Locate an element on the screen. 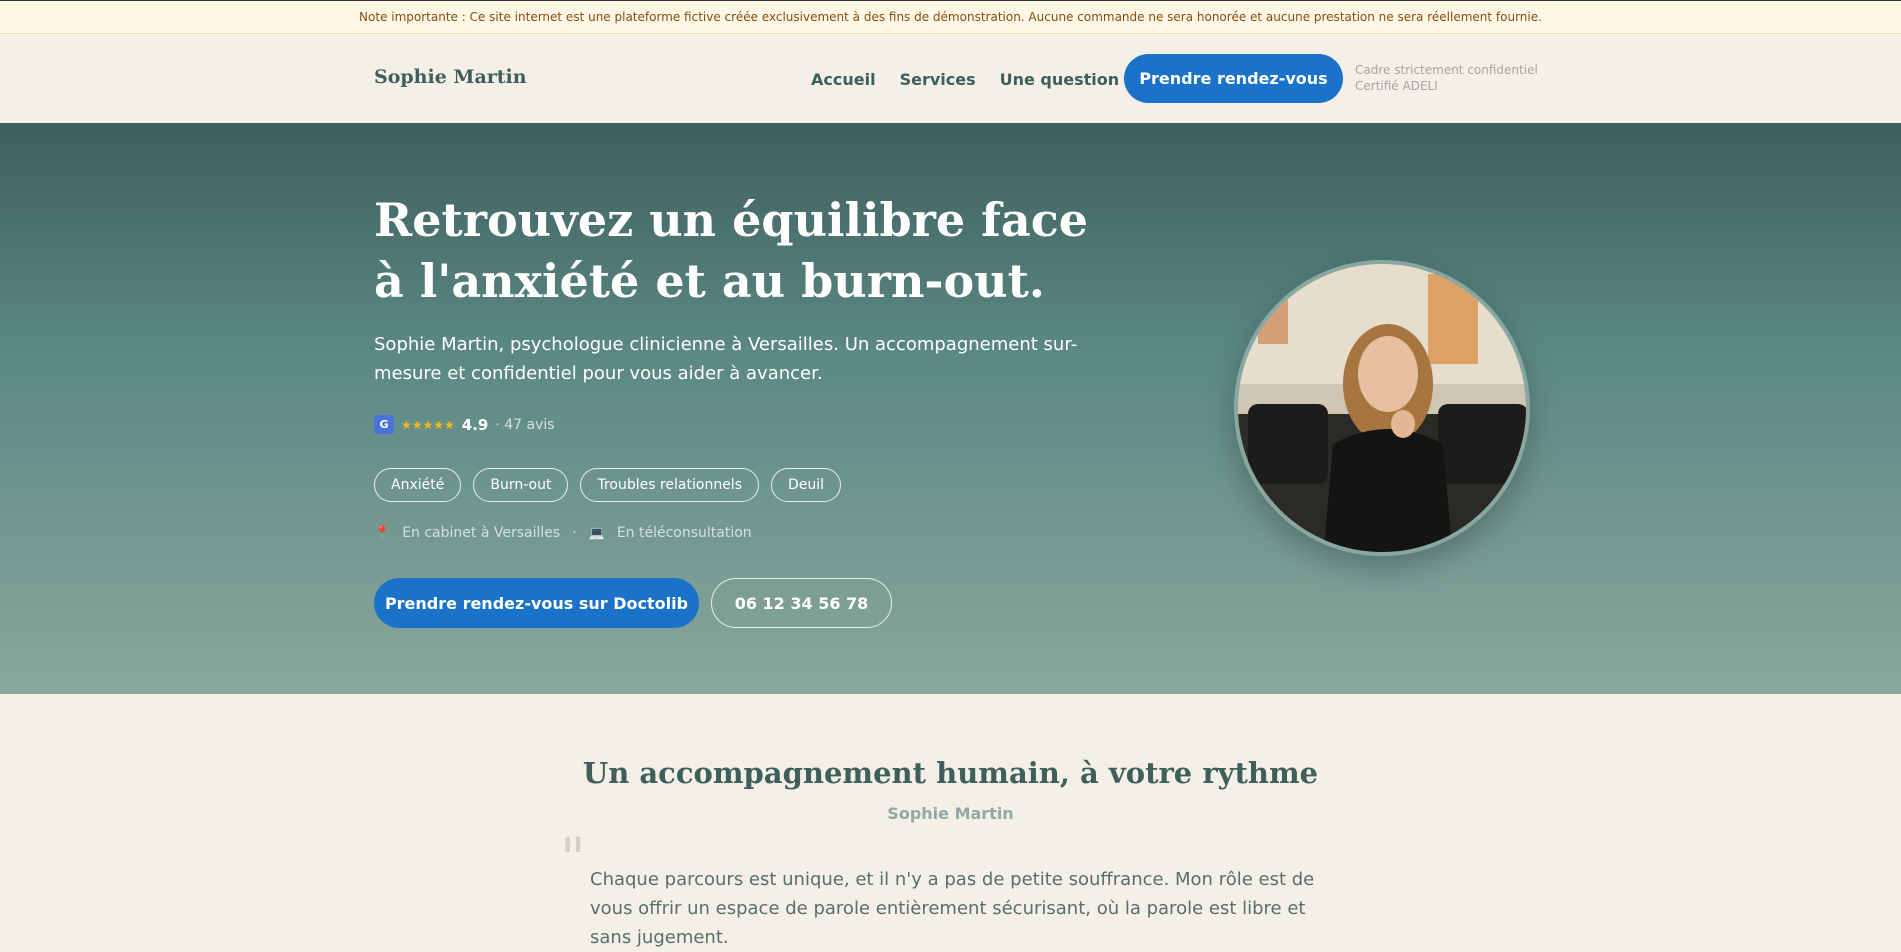  rating-score: 4.9 is located at coordinates (475, 424).